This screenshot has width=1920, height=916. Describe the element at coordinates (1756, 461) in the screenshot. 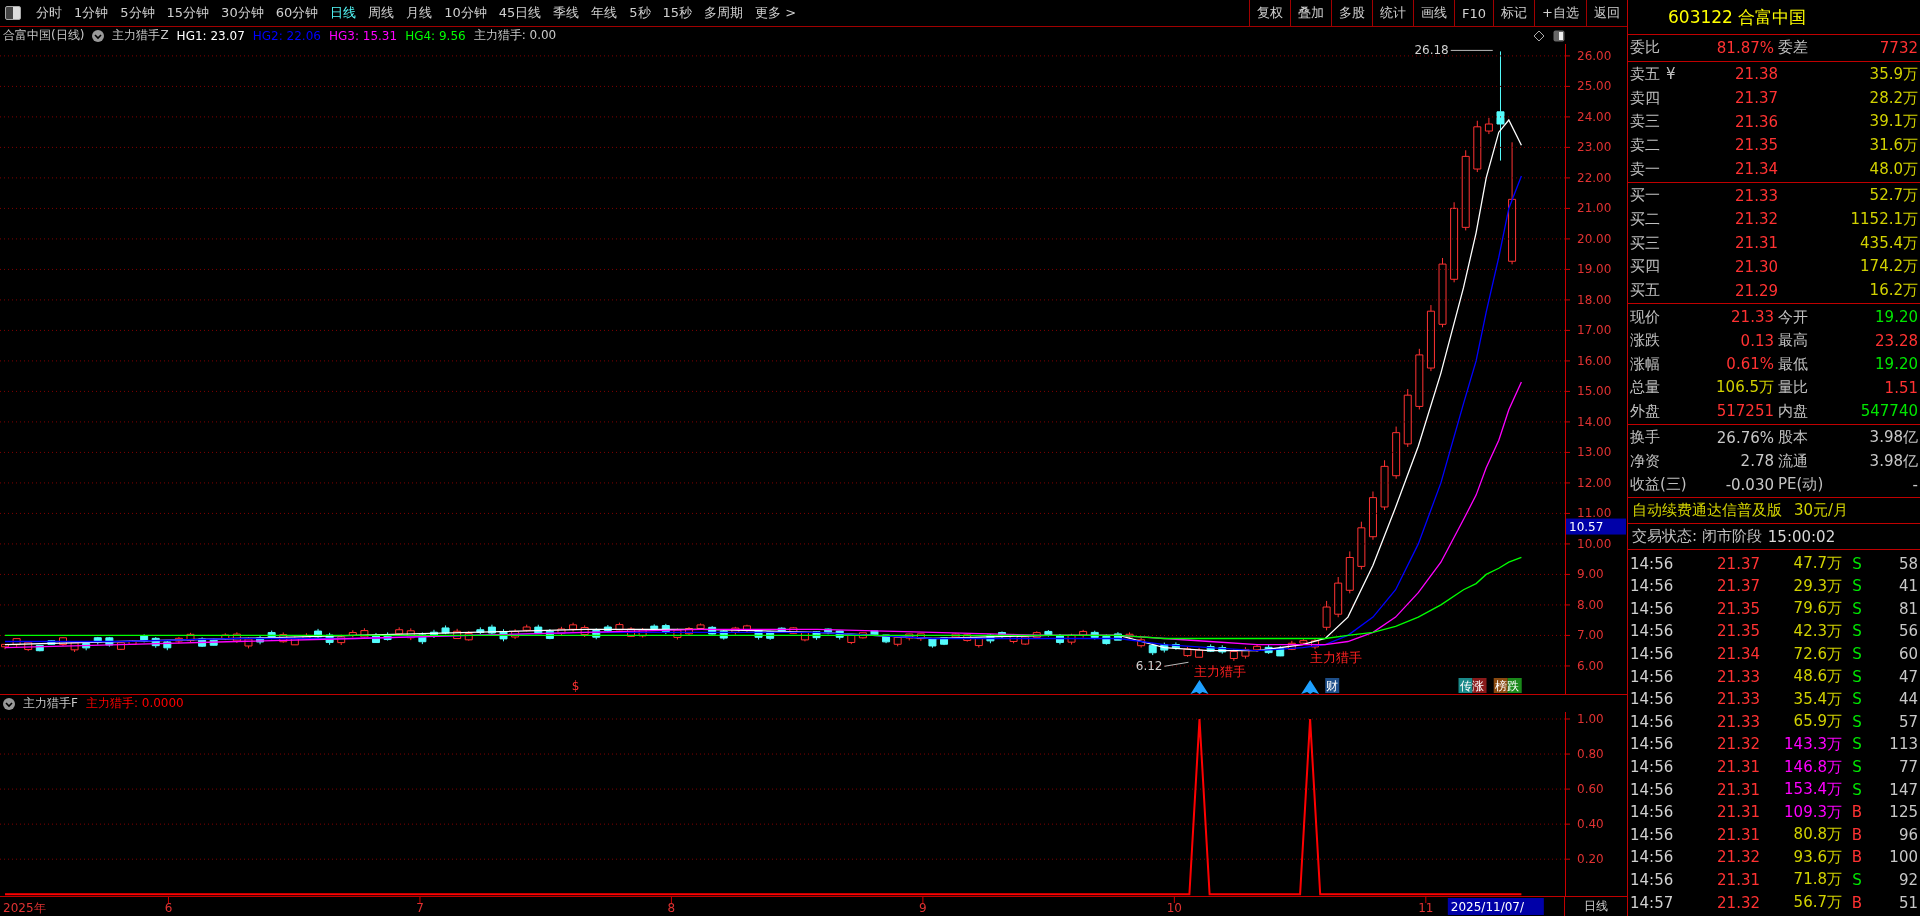

I see `field-value: 2.78` at that location.